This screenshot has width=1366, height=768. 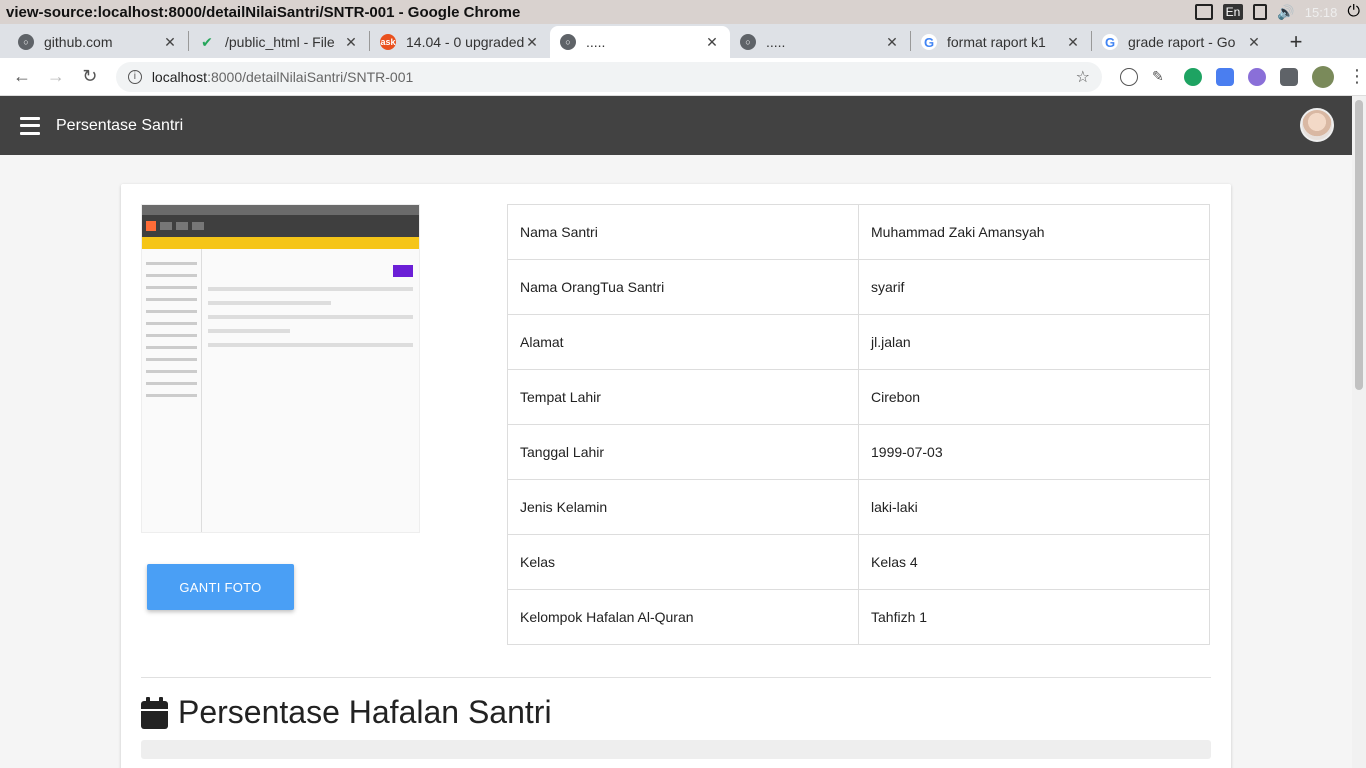 I want to click on menu-dots-icon: ⋮, so click(x=1357, y=76).